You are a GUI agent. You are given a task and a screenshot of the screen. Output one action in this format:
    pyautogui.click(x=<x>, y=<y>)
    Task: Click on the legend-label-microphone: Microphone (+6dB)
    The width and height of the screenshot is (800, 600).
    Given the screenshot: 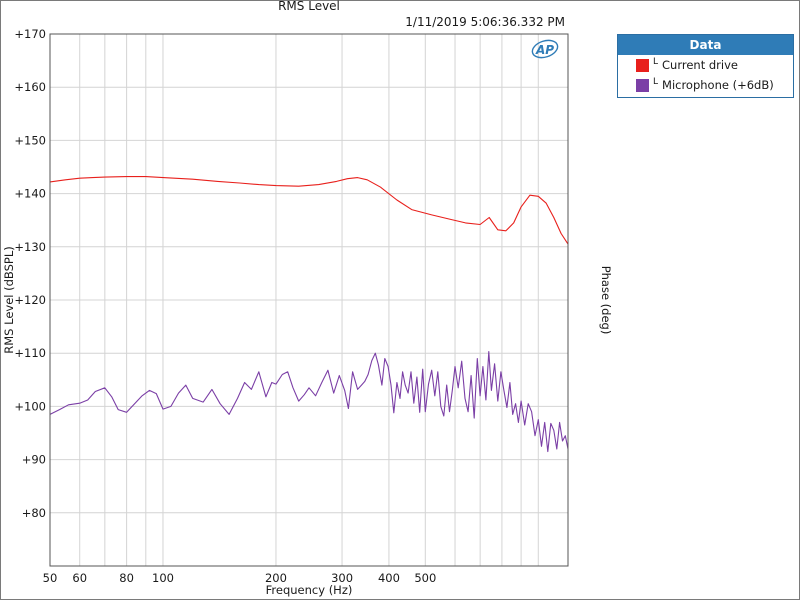 What is the action you would take?
    pyautogui.click(x=718, y=85)
    